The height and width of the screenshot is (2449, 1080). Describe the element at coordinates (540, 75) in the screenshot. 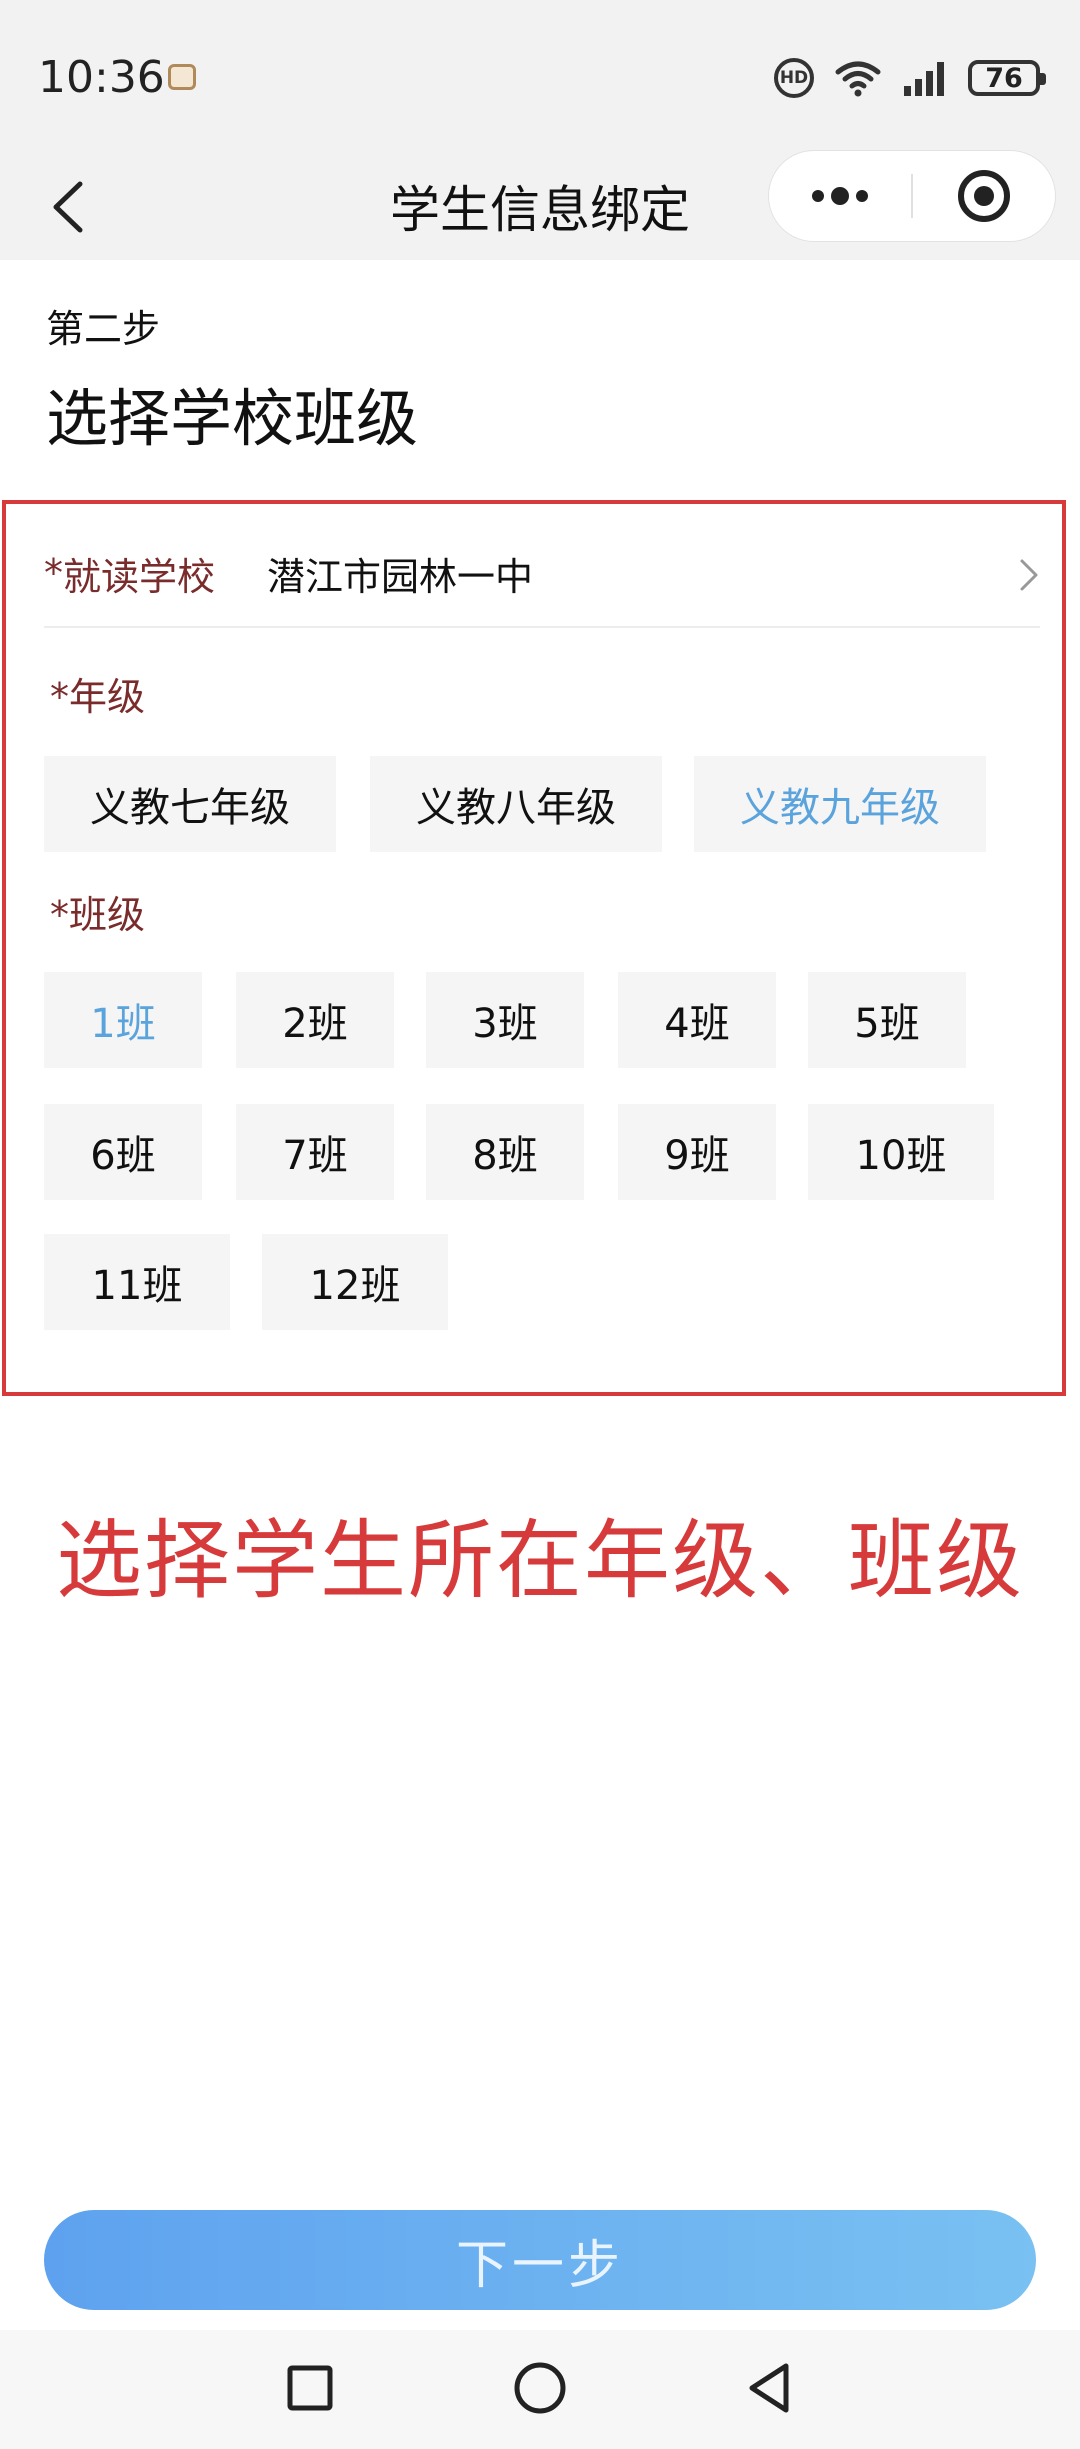

I see `status-bar: 10:36 HD 76` at that location.